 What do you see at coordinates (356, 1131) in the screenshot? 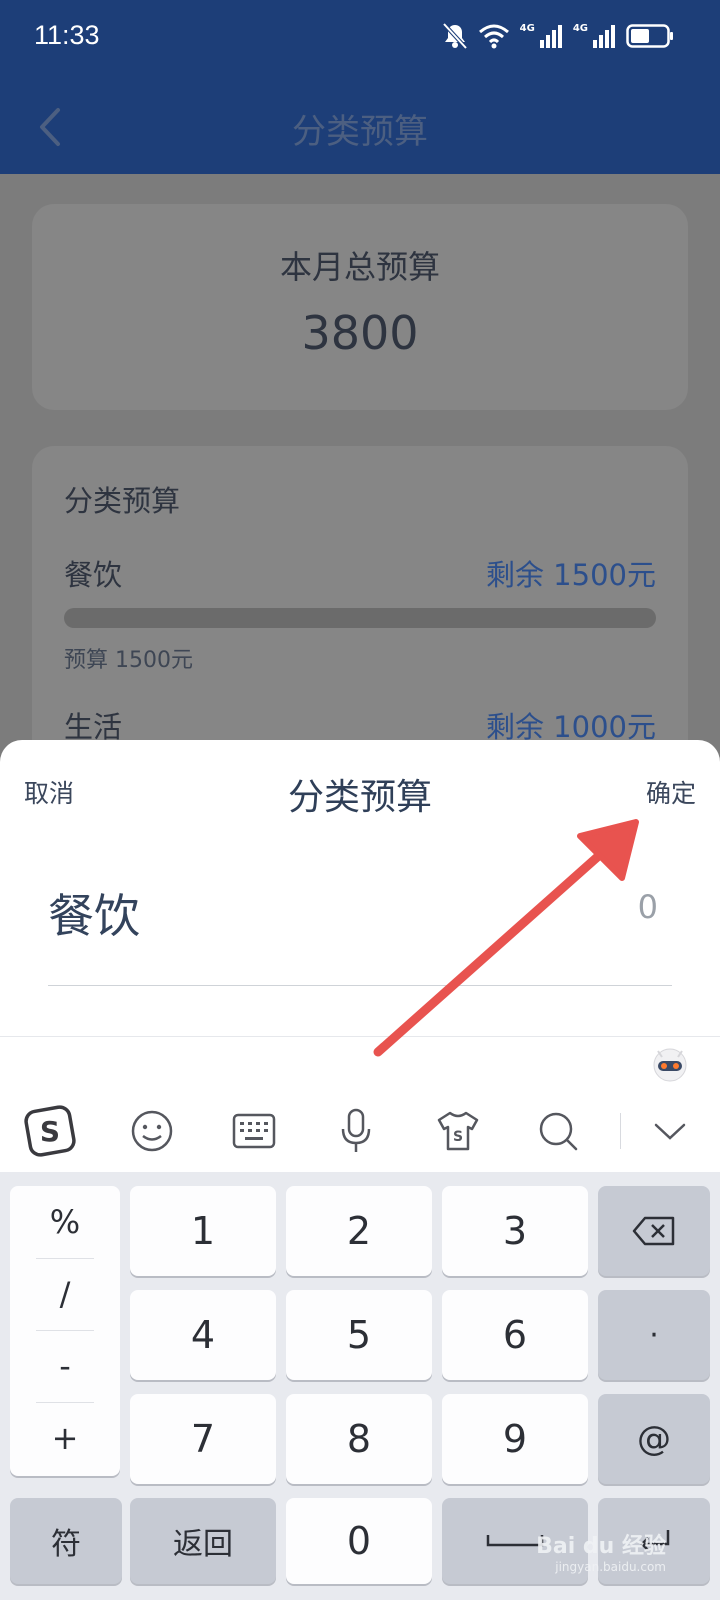
I see `microphone-icon` at bounding box center [356, 1131].